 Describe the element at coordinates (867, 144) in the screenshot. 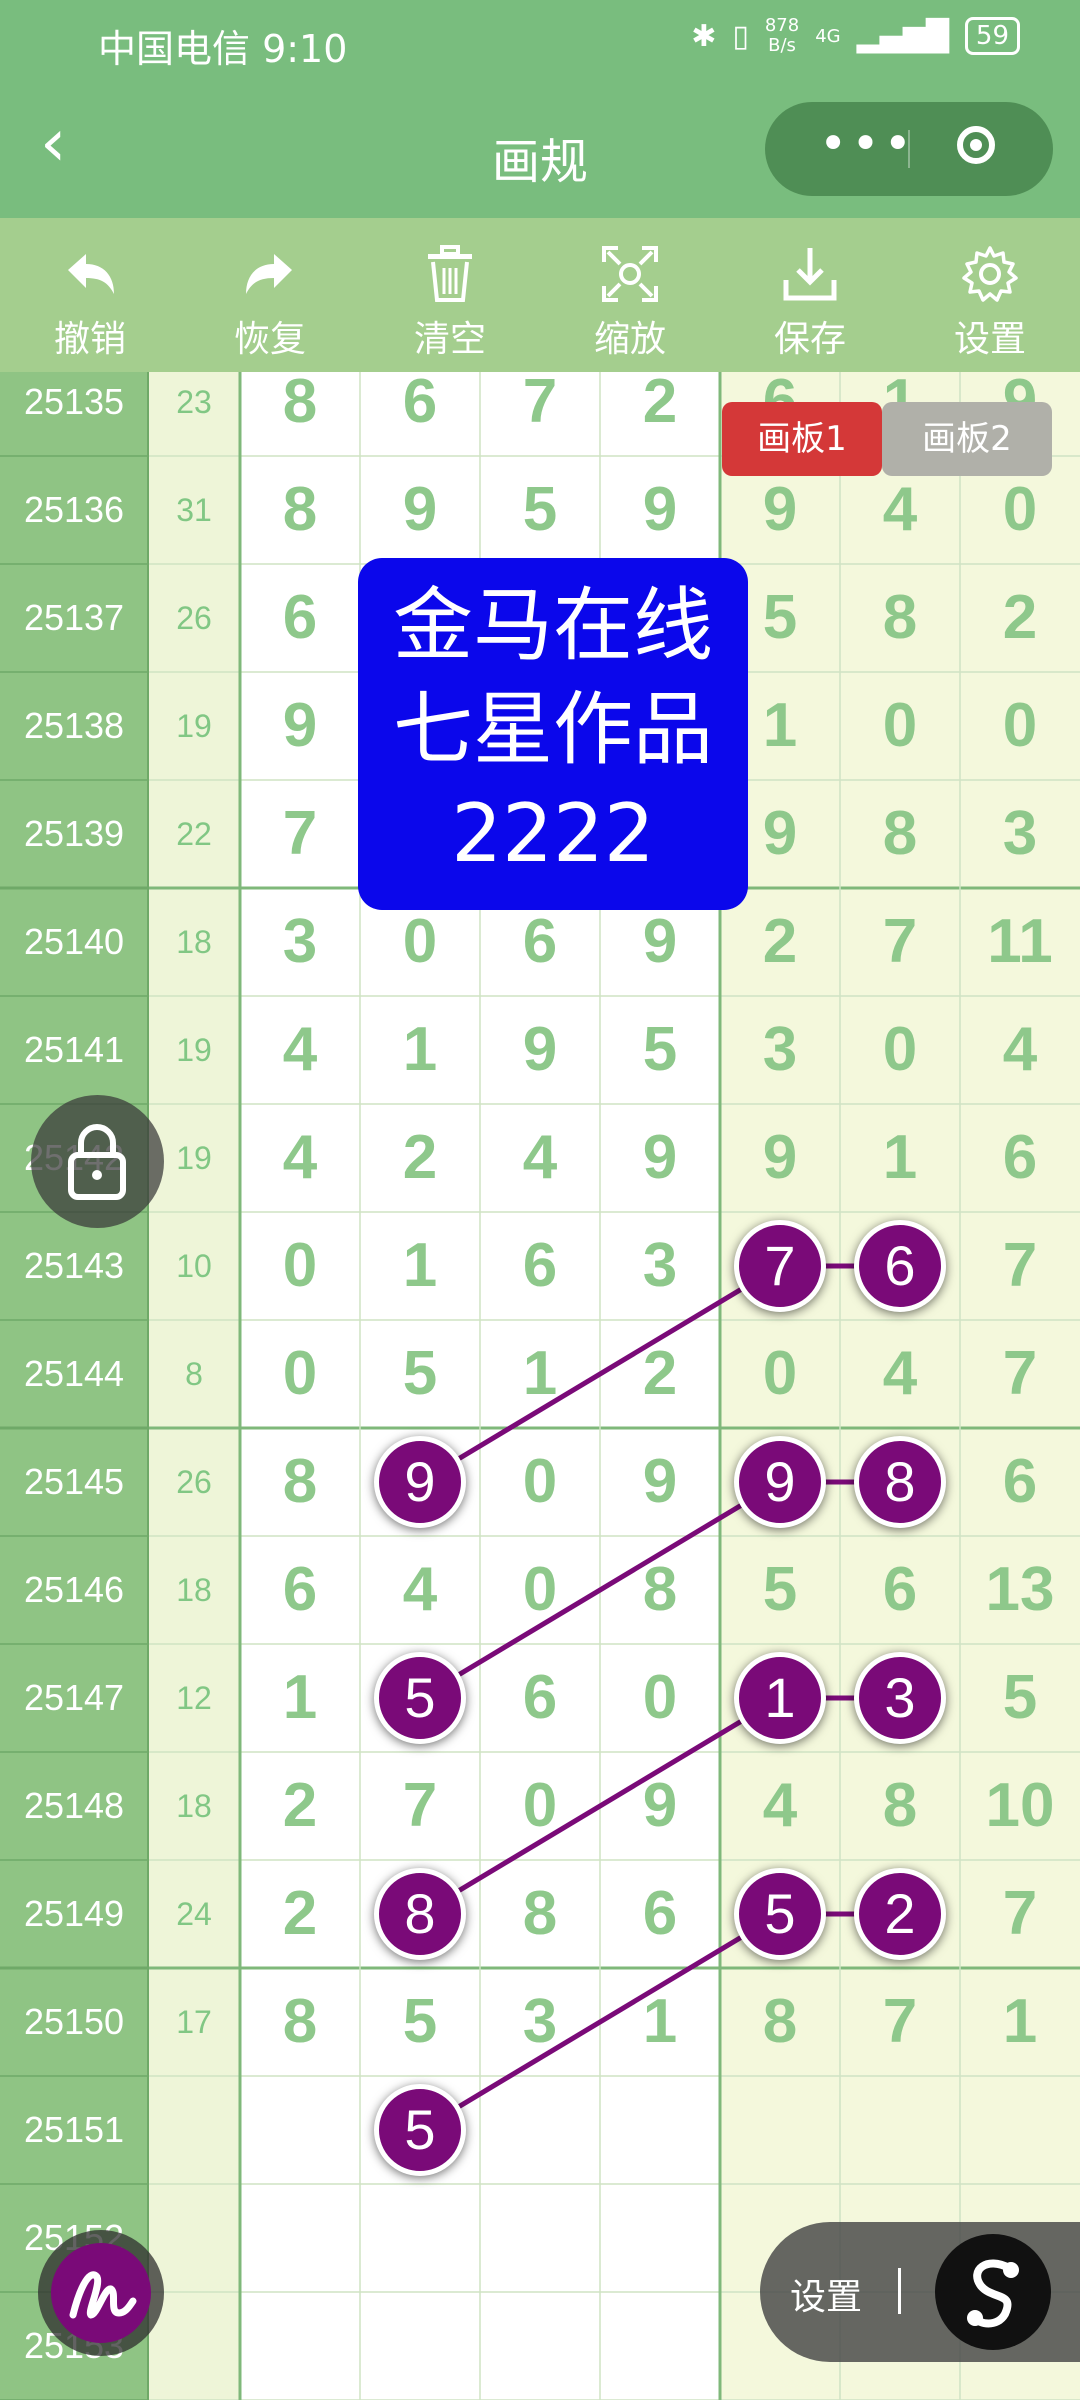

I see `more-icon: •••` at that location.